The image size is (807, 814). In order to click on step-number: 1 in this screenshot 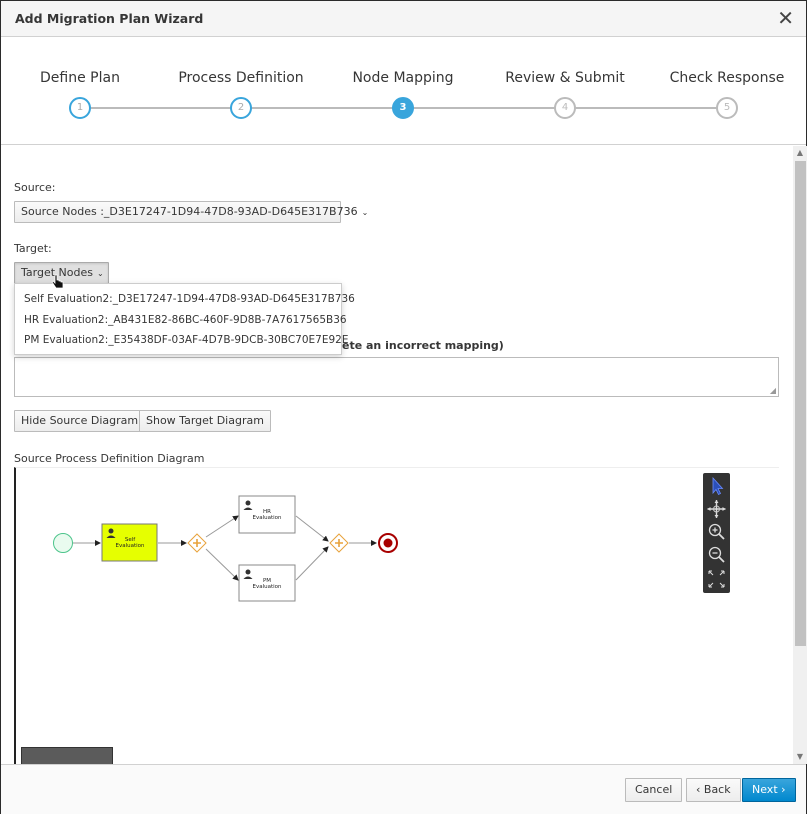, I will do `click(80, 108)`.